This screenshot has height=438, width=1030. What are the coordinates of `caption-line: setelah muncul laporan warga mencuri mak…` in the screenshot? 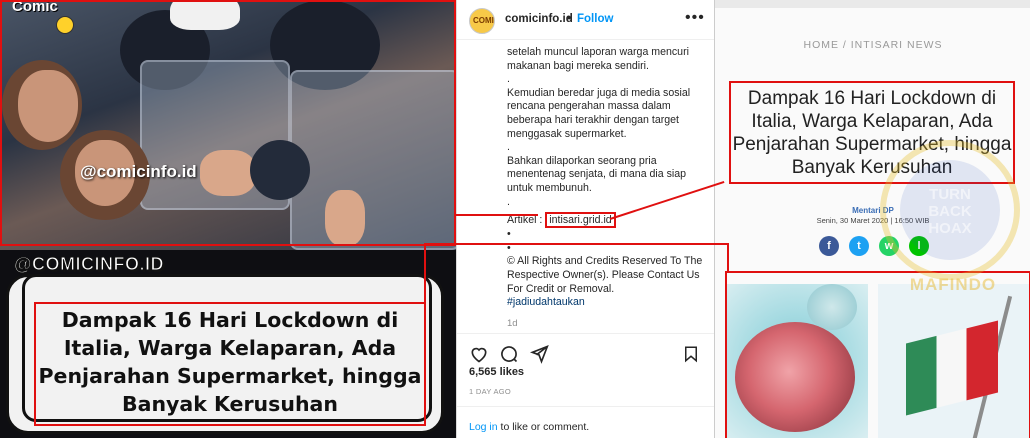 It's located at (598, 59).